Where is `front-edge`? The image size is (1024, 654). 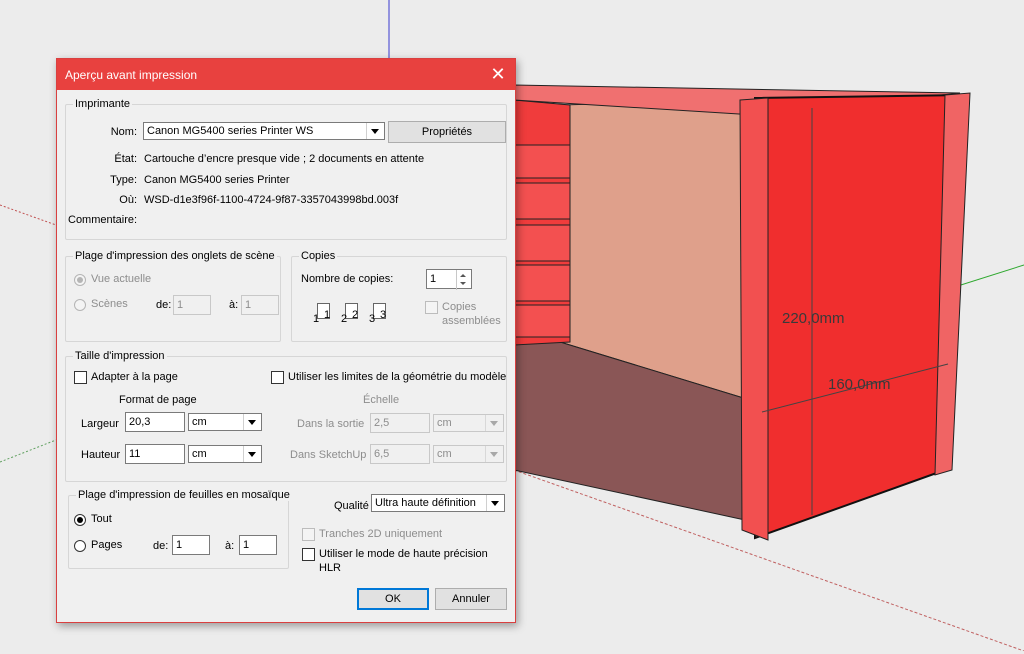 front-edge is located at coordinates (754, 319).